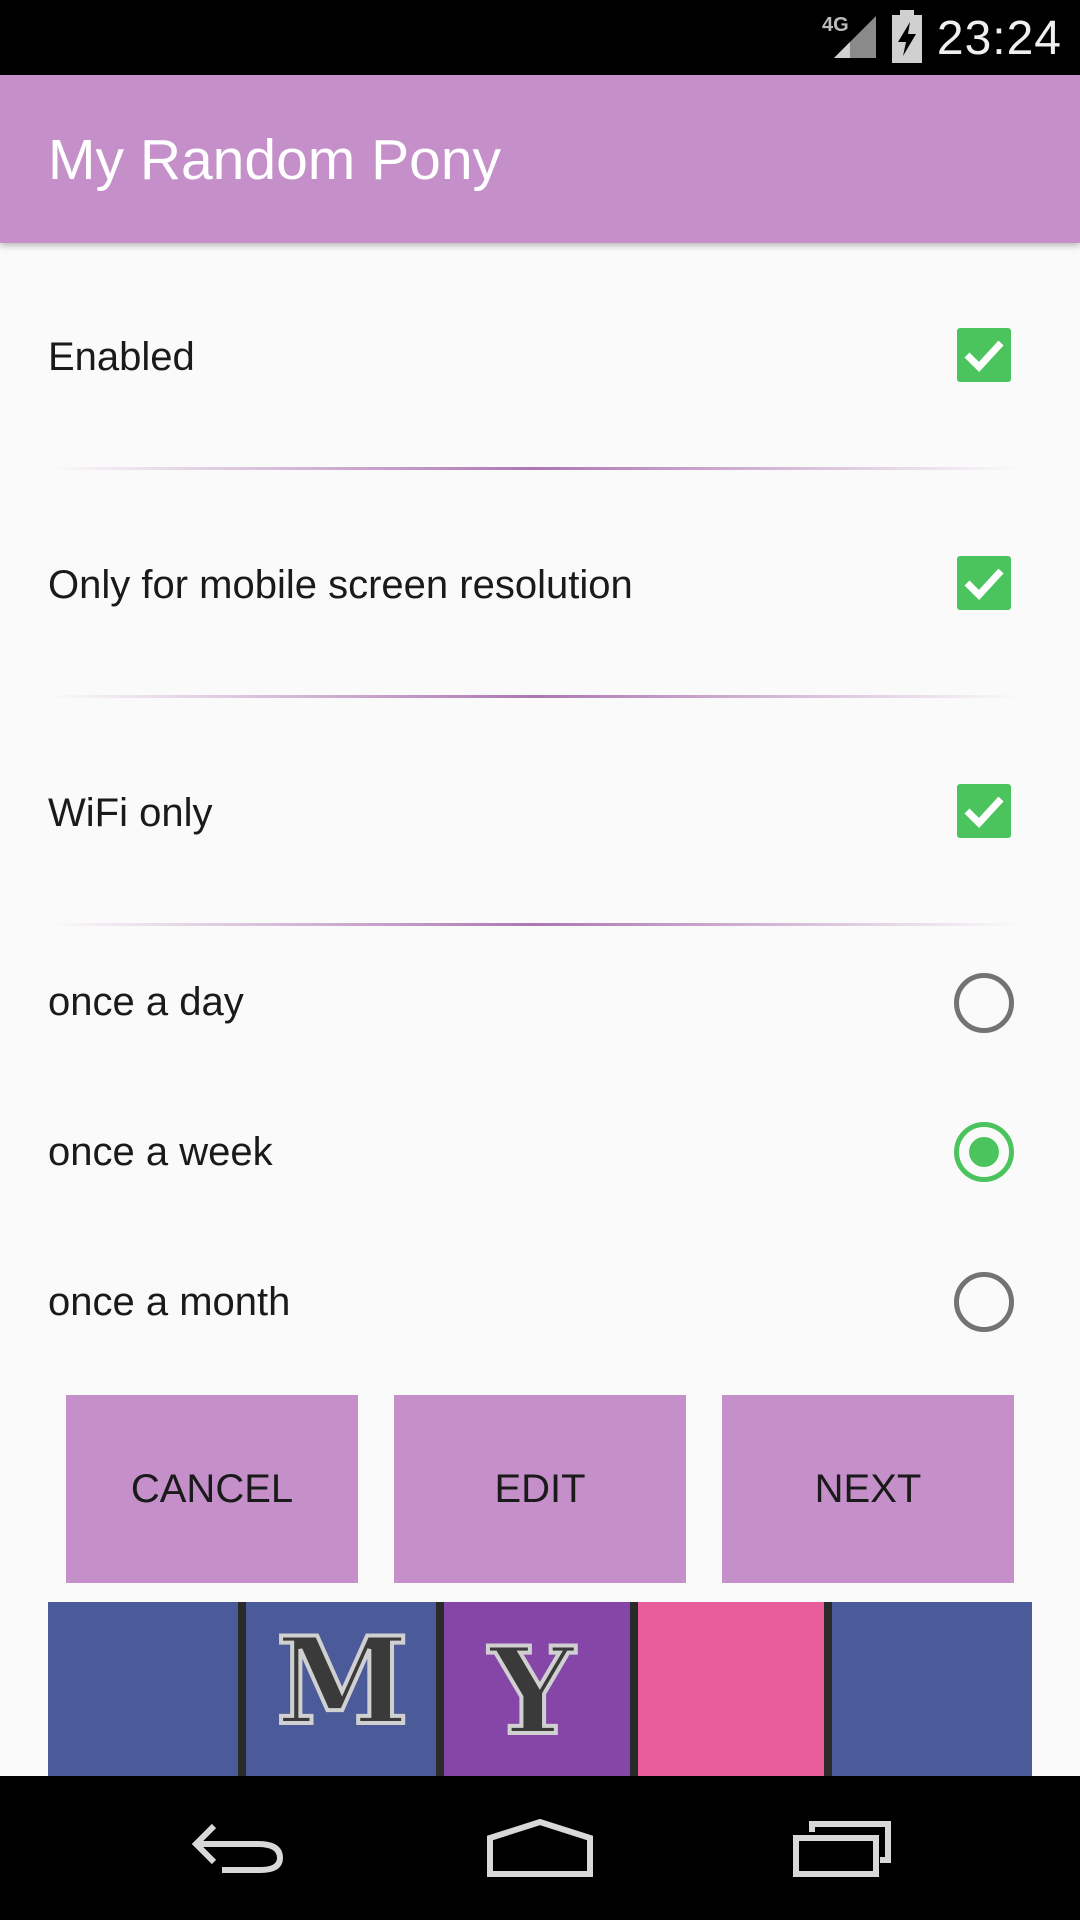  Describe the element at coordinates (540, 37) in the screenshot. I see `status-bar: 4G 23:24` at that location.